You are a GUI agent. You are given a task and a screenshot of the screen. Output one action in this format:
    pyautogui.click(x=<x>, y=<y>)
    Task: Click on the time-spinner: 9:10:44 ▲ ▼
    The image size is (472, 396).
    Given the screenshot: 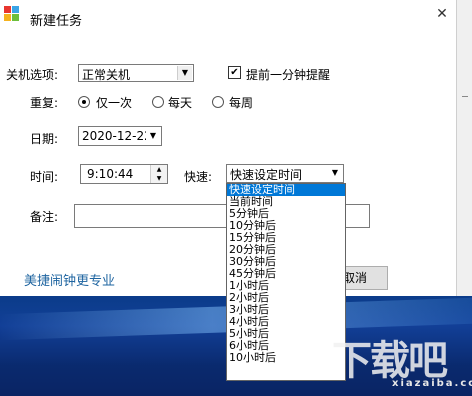 What is the action you would take?
    pyautogui.click(x=124, y=174)
    